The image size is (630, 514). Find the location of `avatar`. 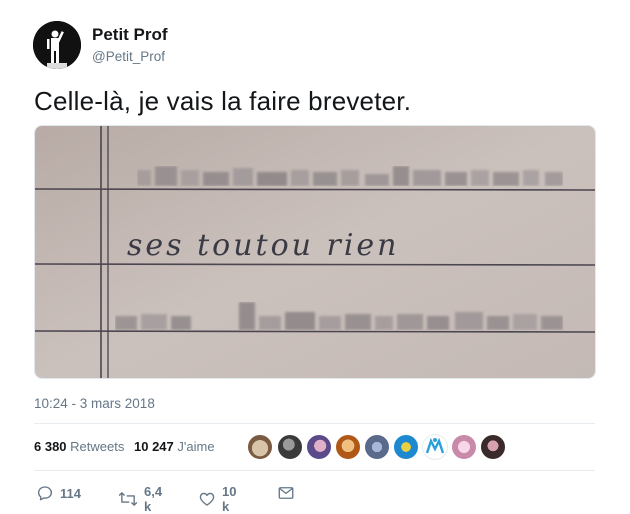

avatar is located at coordinates (57, 45).